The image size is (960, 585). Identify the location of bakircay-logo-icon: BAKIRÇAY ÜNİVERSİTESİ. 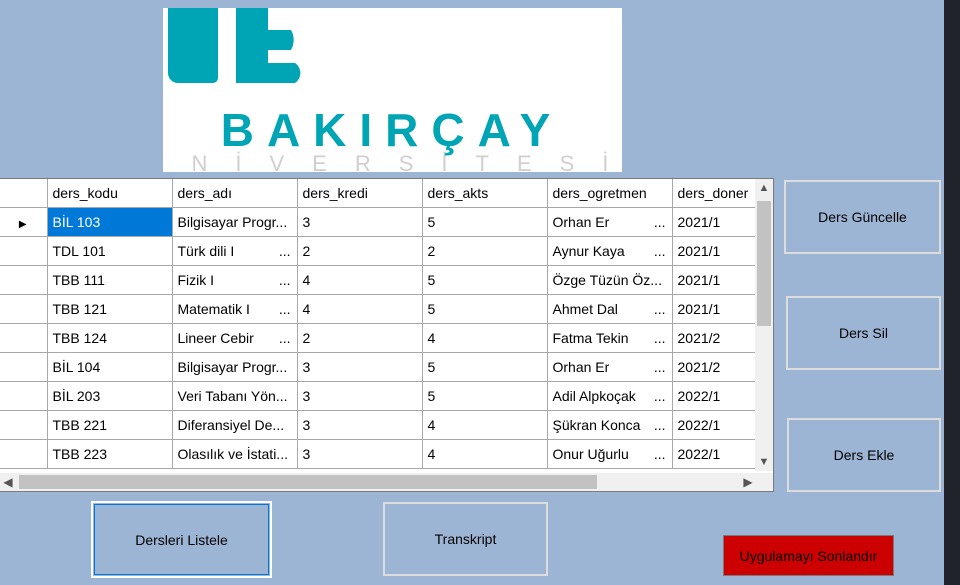
(392, 90).